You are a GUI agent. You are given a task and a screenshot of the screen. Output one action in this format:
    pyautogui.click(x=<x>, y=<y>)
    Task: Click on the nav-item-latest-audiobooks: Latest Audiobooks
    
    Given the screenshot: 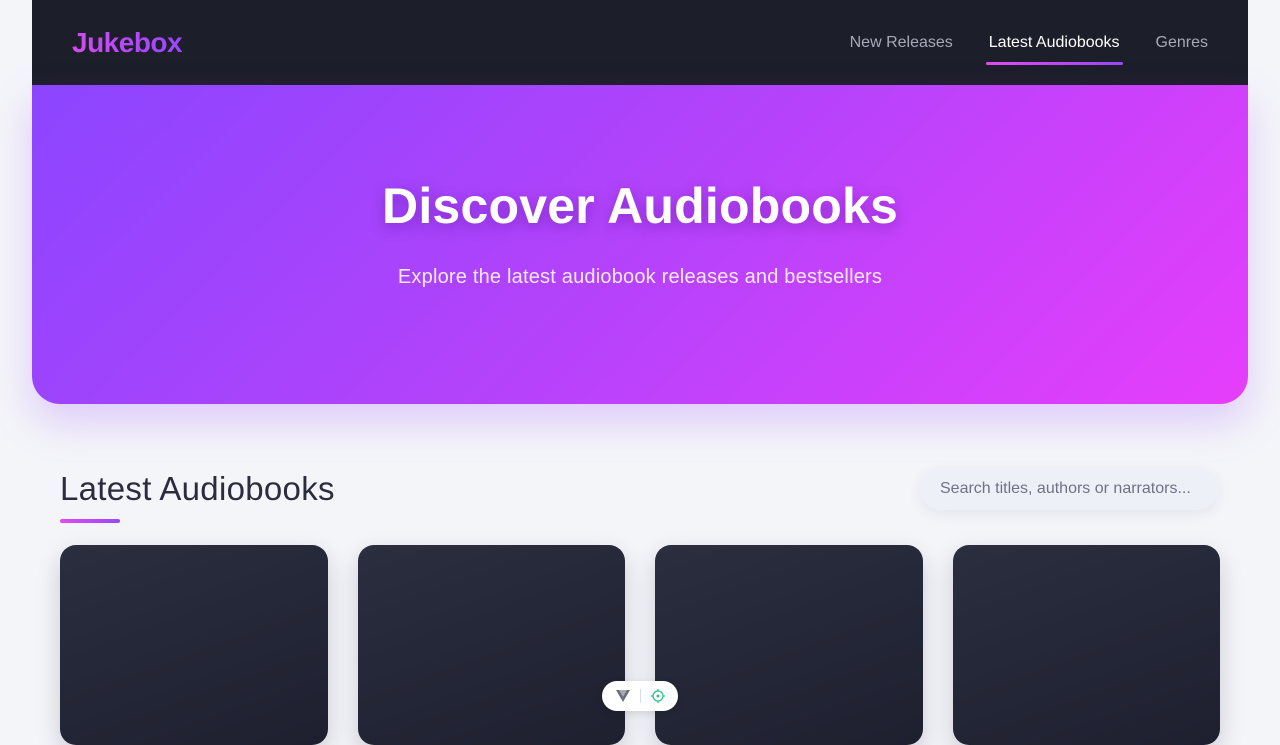 What is the action you would take?
    pyautogui.click(x=1054, y=42)
    